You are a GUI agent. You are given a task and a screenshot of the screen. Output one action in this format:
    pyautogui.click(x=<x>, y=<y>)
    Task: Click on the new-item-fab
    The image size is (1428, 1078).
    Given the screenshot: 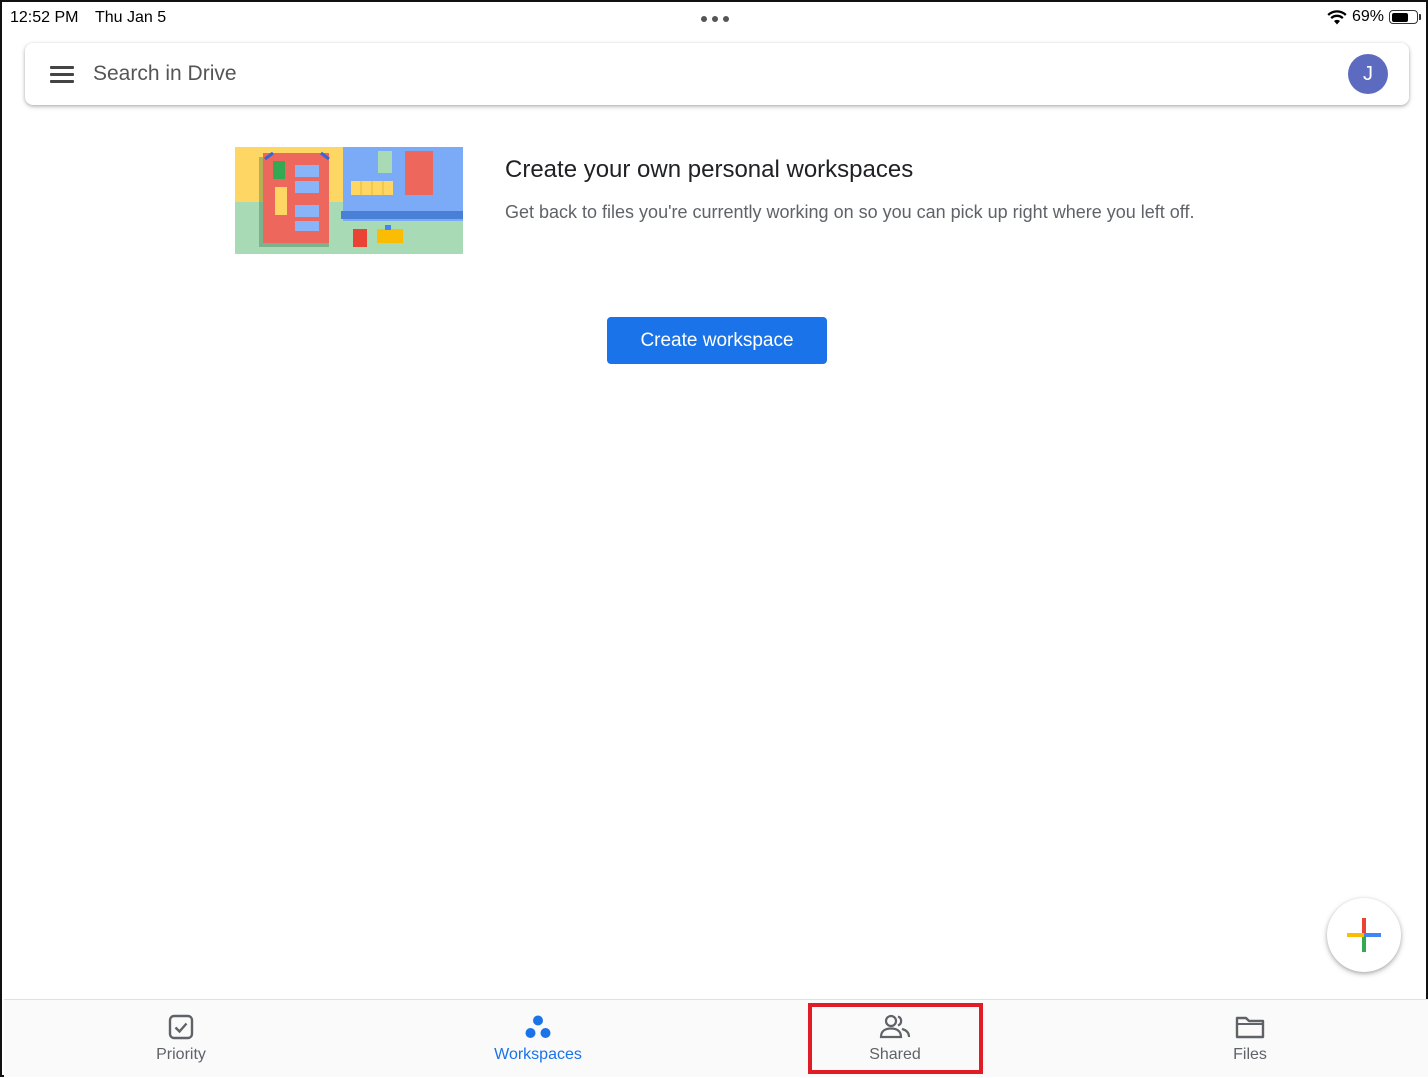 What is the action you would take?
    pyautogui.click(x=1364, y=935)
    